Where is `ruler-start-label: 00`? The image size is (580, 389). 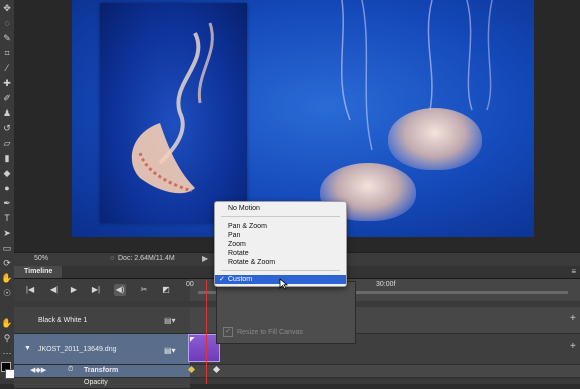
ruler-start-label: 00 is located at coordinates (190, 284).